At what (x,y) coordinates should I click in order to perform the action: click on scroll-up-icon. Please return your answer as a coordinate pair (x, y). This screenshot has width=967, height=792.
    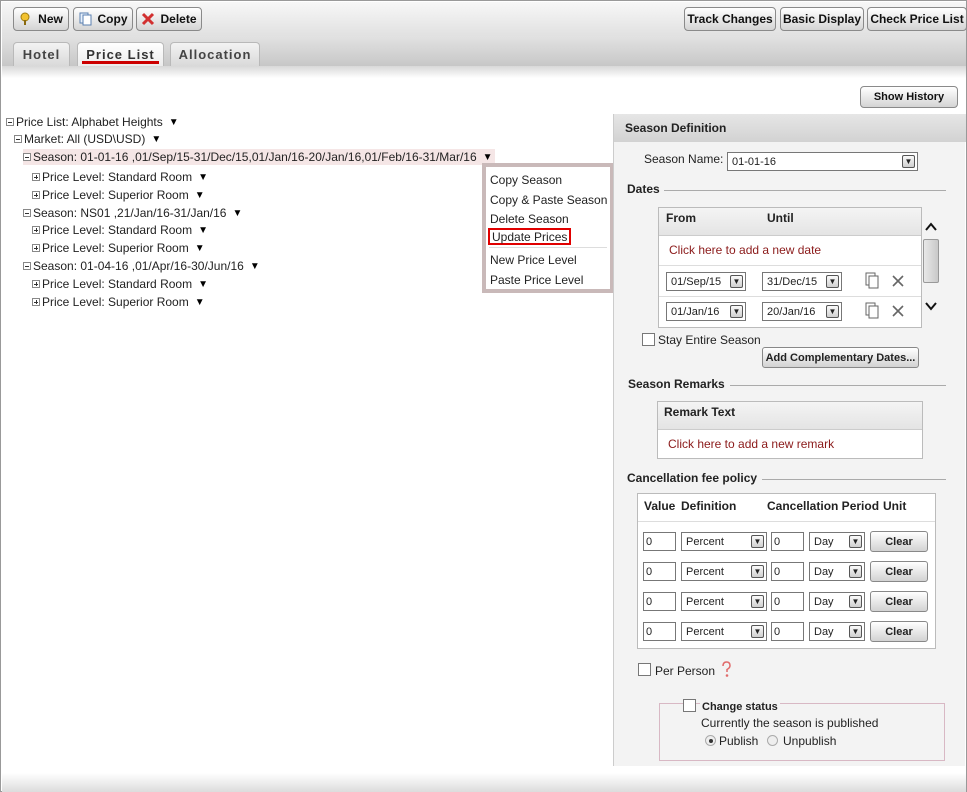
    Looking at the image, I should click on (931, 227).